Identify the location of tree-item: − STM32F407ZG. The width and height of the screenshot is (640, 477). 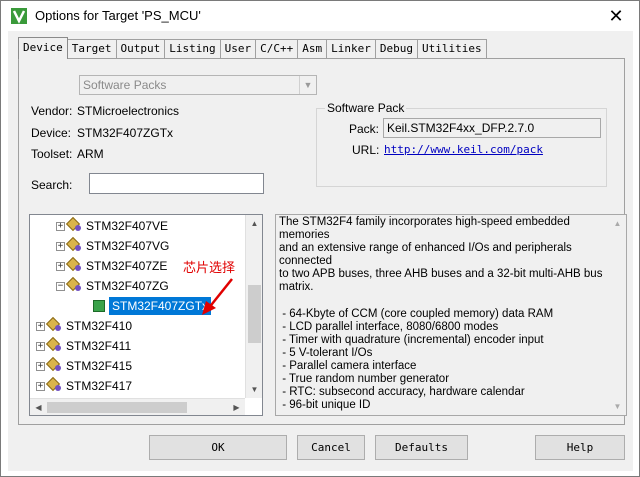
(112, 286).